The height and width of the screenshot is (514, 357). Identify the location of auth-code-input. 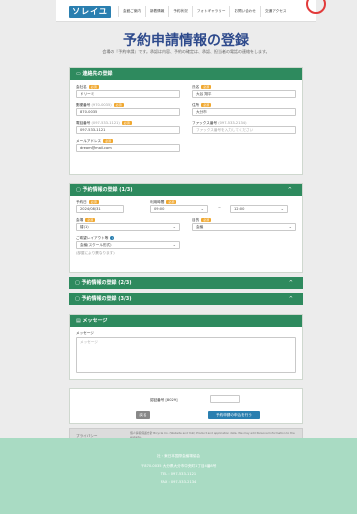
(225, 399).